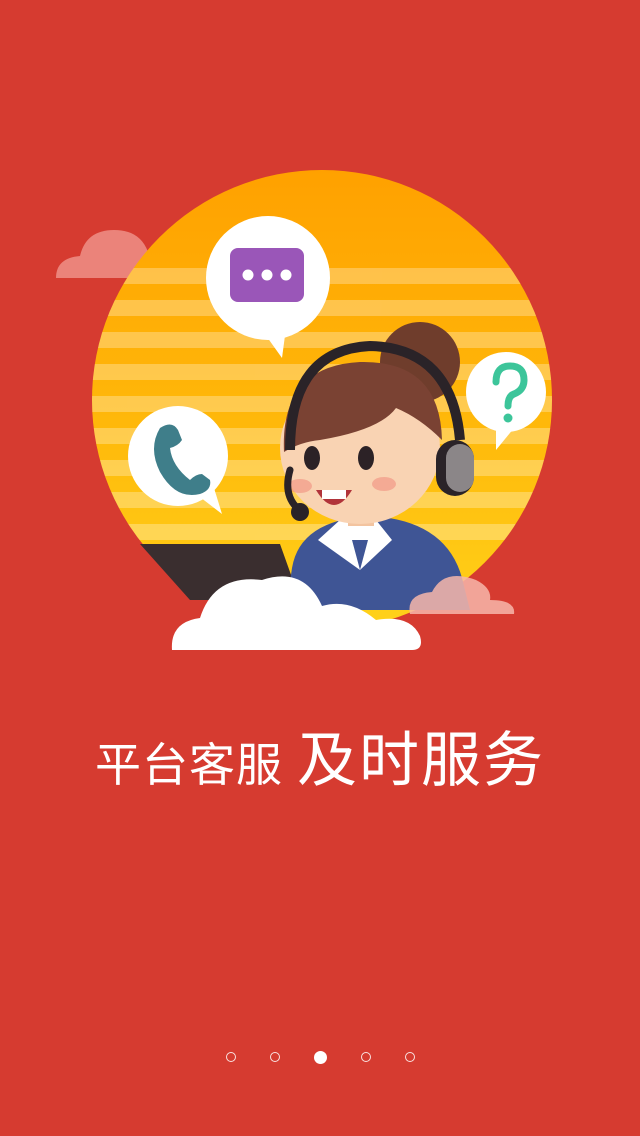 The width and height of the screenshot is (640, 1136). I want to click on page-dot-3-active, so click(320, 1057).